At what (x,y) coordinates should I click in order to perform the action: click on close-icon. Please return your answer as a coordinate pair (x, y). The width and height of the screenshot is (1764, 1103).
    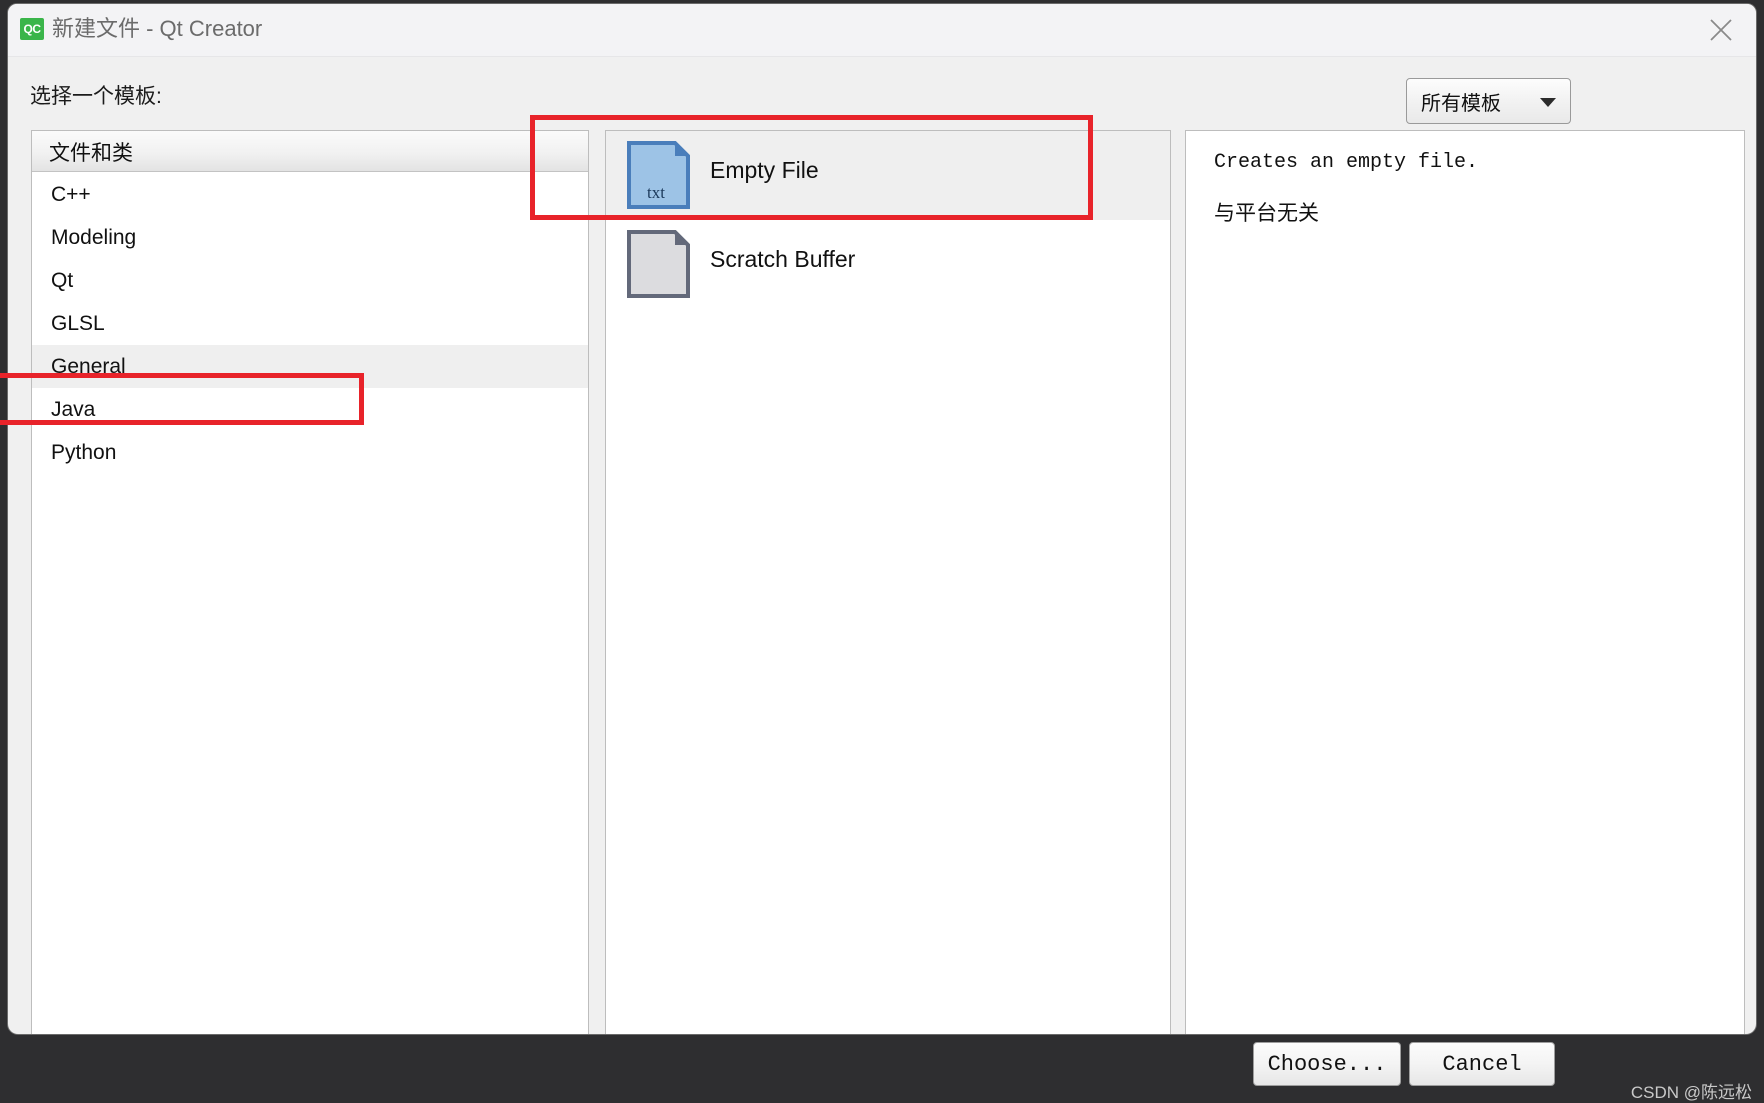
    Looking at the image, I should click on (1721, 30).